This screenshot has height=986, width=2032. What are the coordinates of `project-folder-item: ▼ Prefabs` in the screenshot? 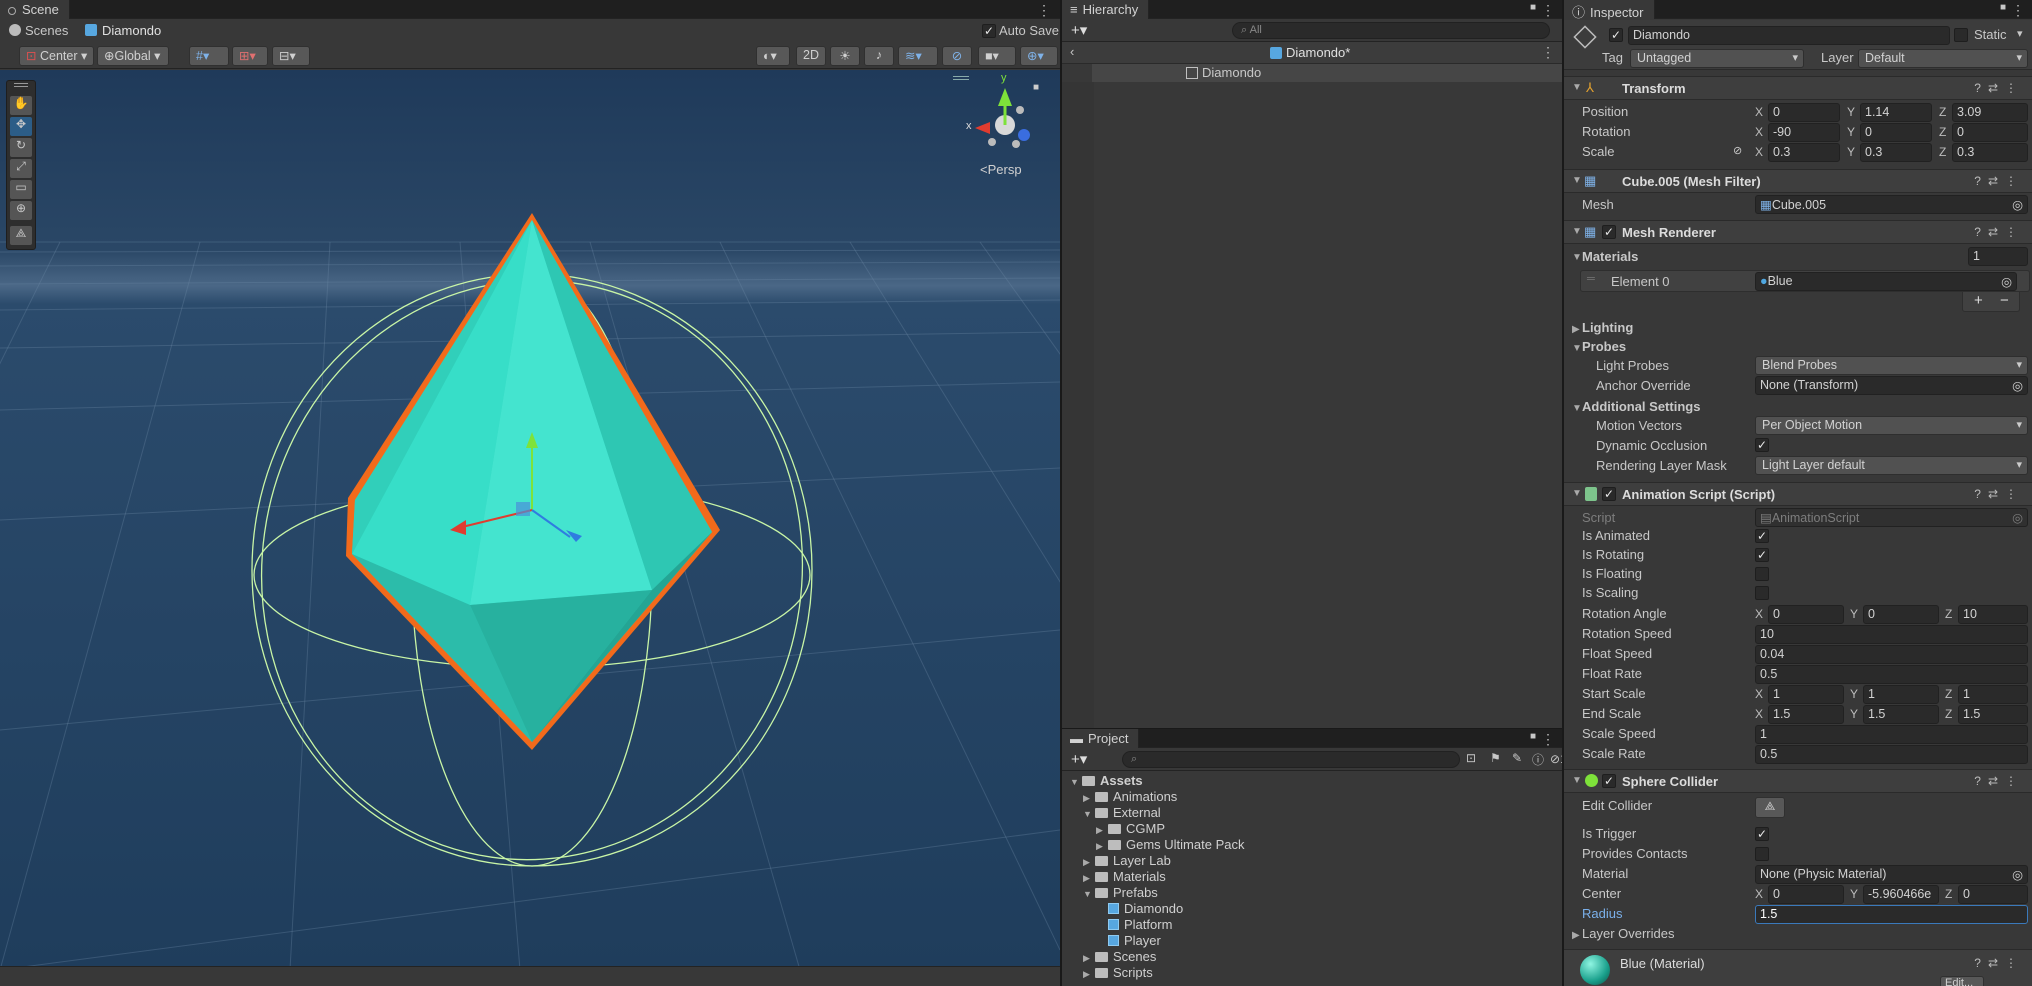 It's located at (1120, 892).